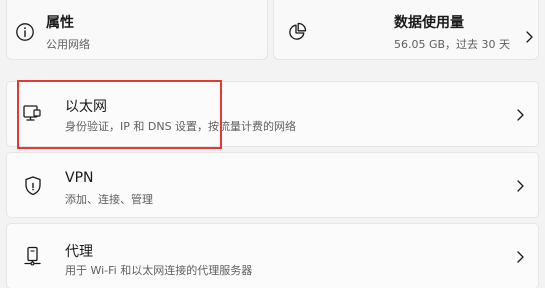 This screenshot has width=545, height=288. Describe the element at coordinates (32, 113) in the screenshot. I see `ethernet-icon` at that location.